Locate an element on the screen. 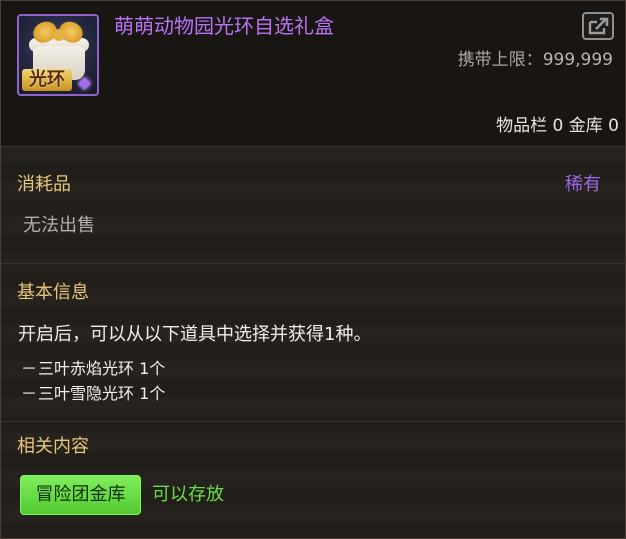 The height and width of the screenshot is (539, 626). item-description: 开启后，可以从以下道具中选择并获得1种。 is located at coordinates (195, 334).